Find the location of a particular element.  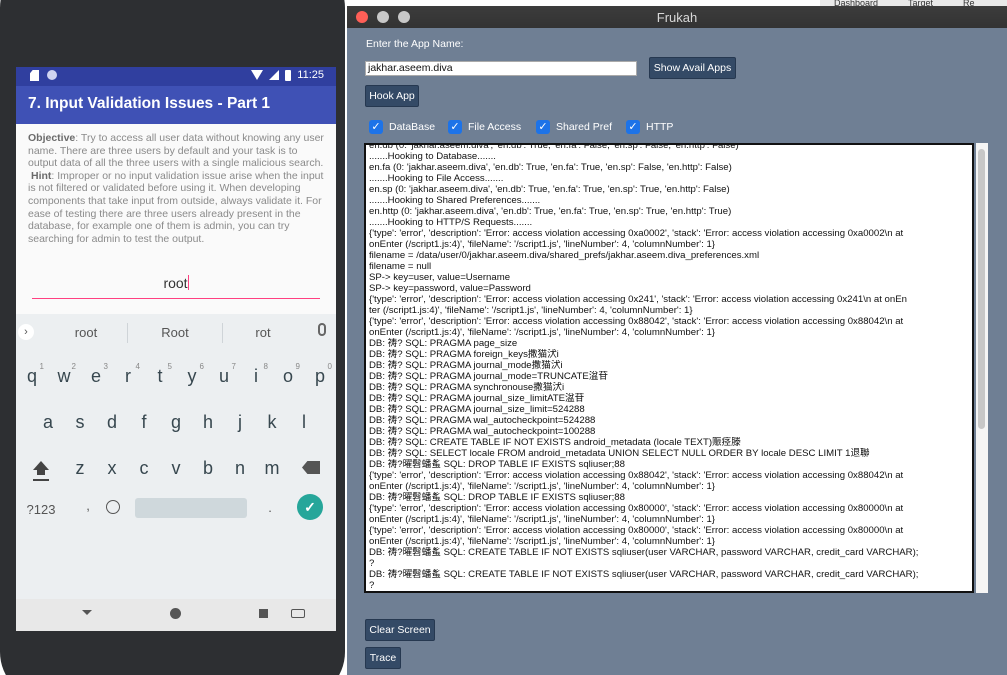

key-w: w2 is located at coordinates (64, 374).